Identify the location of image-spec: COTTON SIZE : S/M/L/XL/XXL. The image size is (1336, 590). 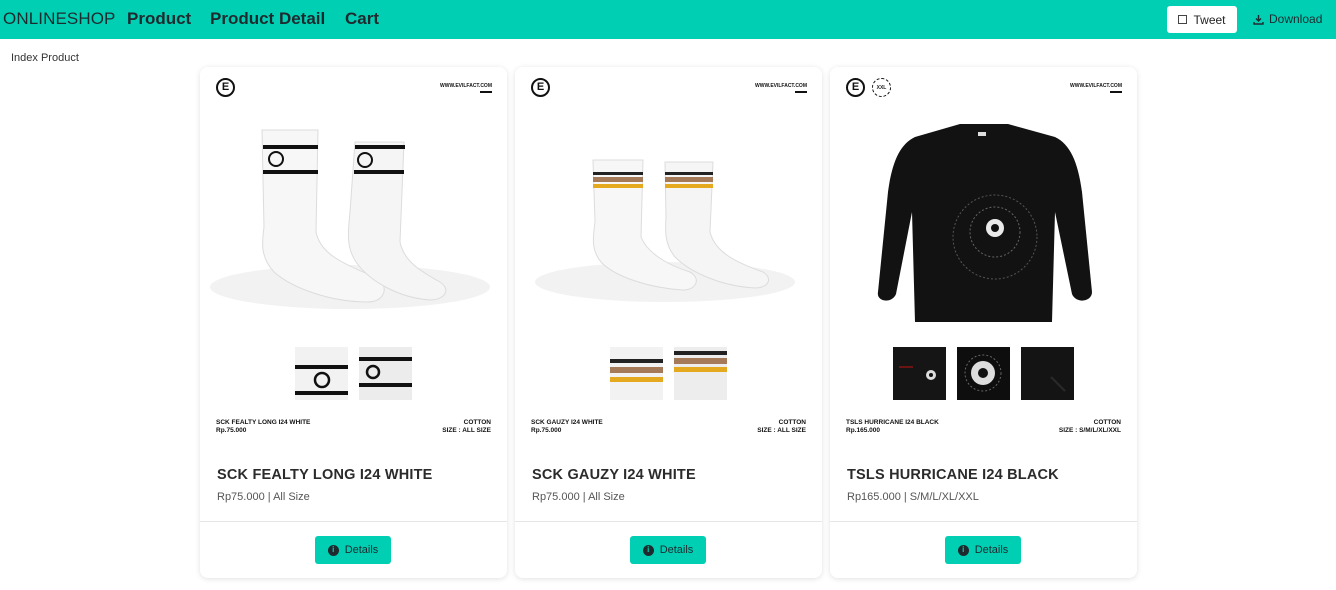
(1090, 427).